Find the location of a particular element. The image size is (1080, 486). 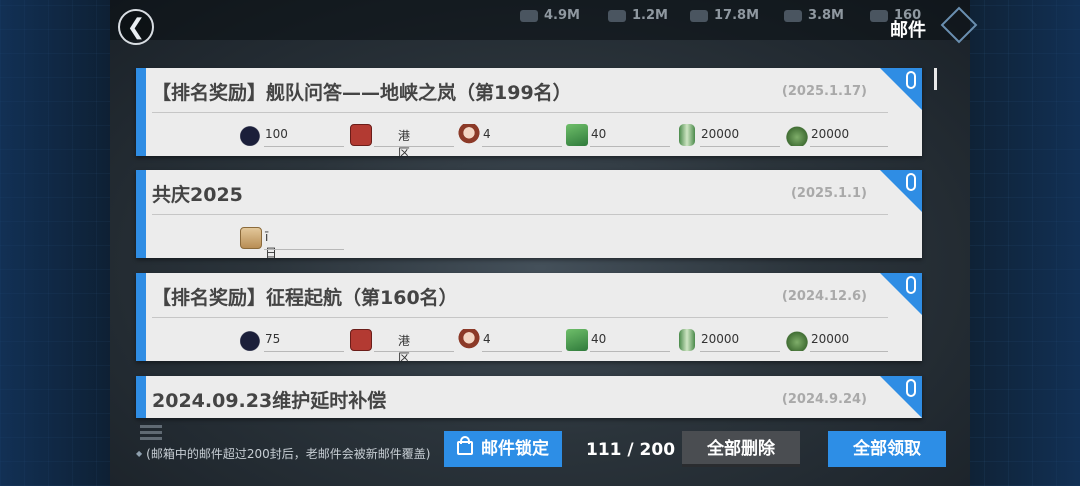

mail-date: (2025.1.17) is located at coordinates (824, 91).